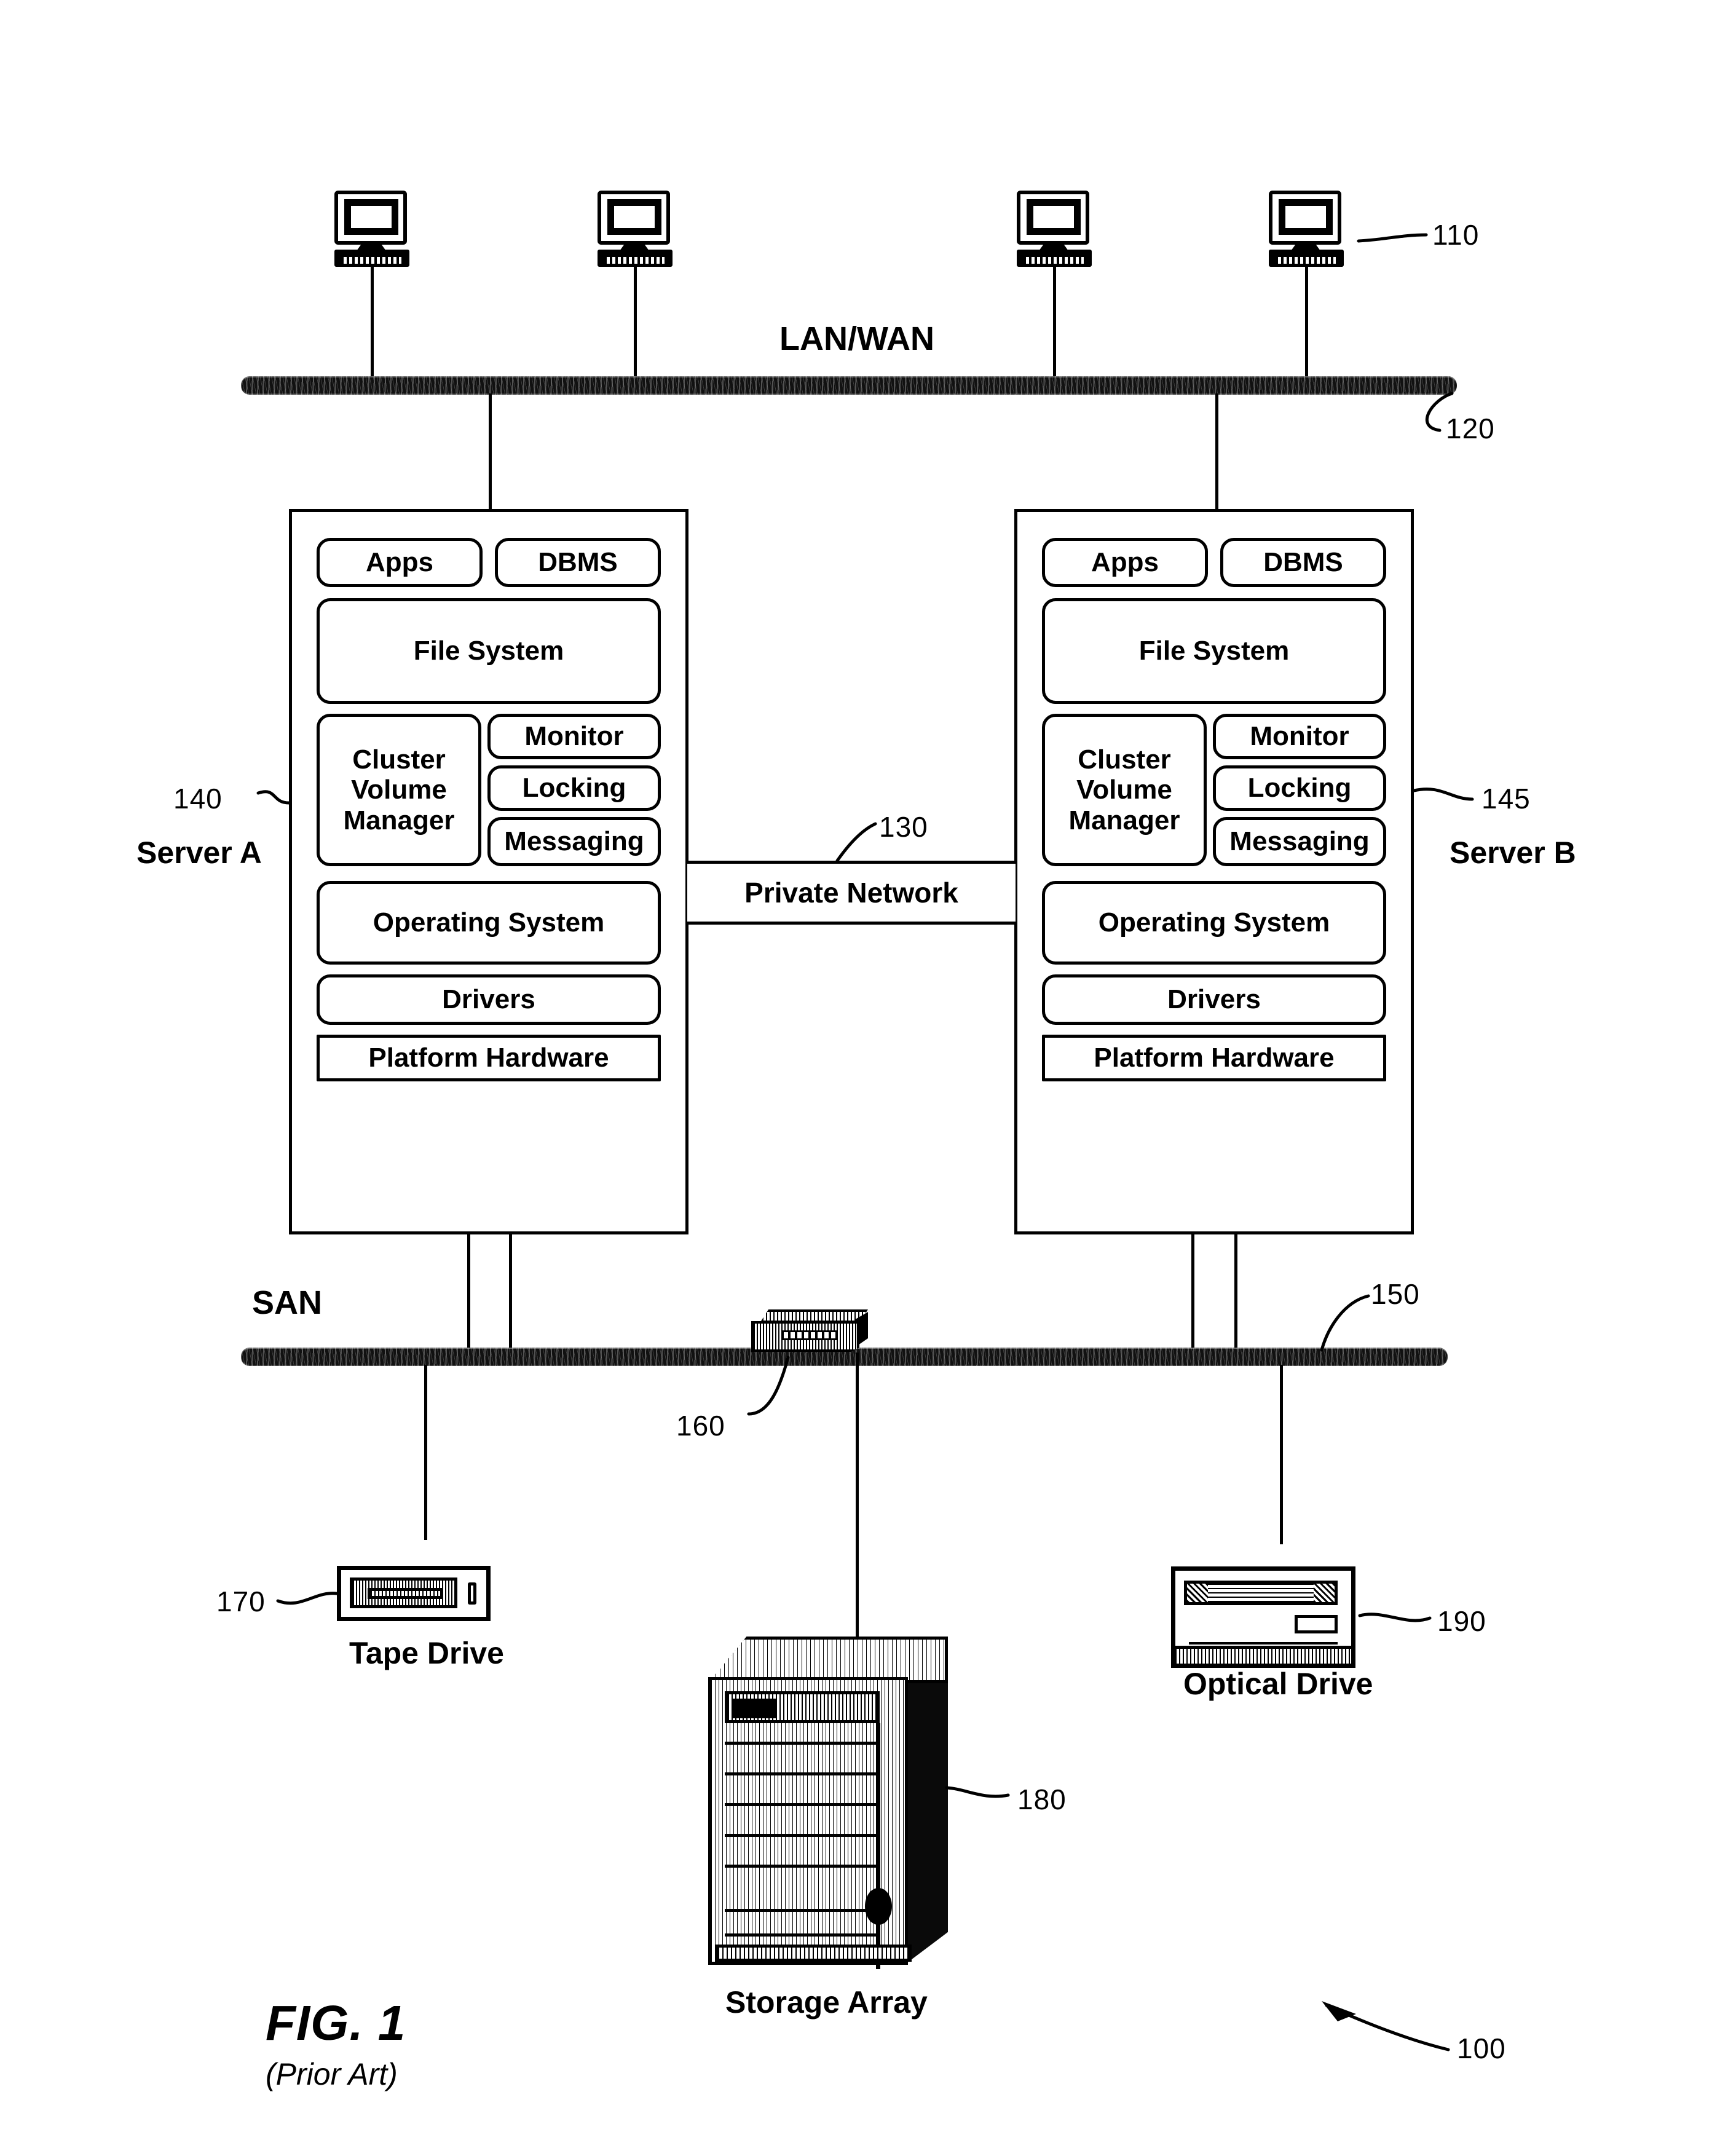  I want to click on tape-drive-label: Tape Drive, so click(427, 1653).